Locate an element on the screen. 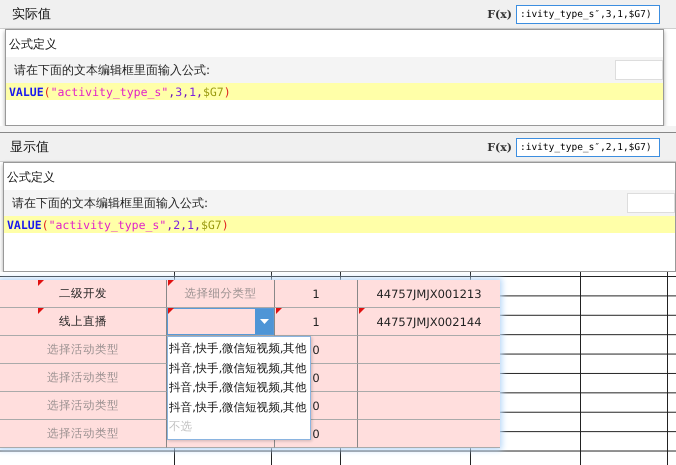  dropdown-button is located at coordinates (264, 321).